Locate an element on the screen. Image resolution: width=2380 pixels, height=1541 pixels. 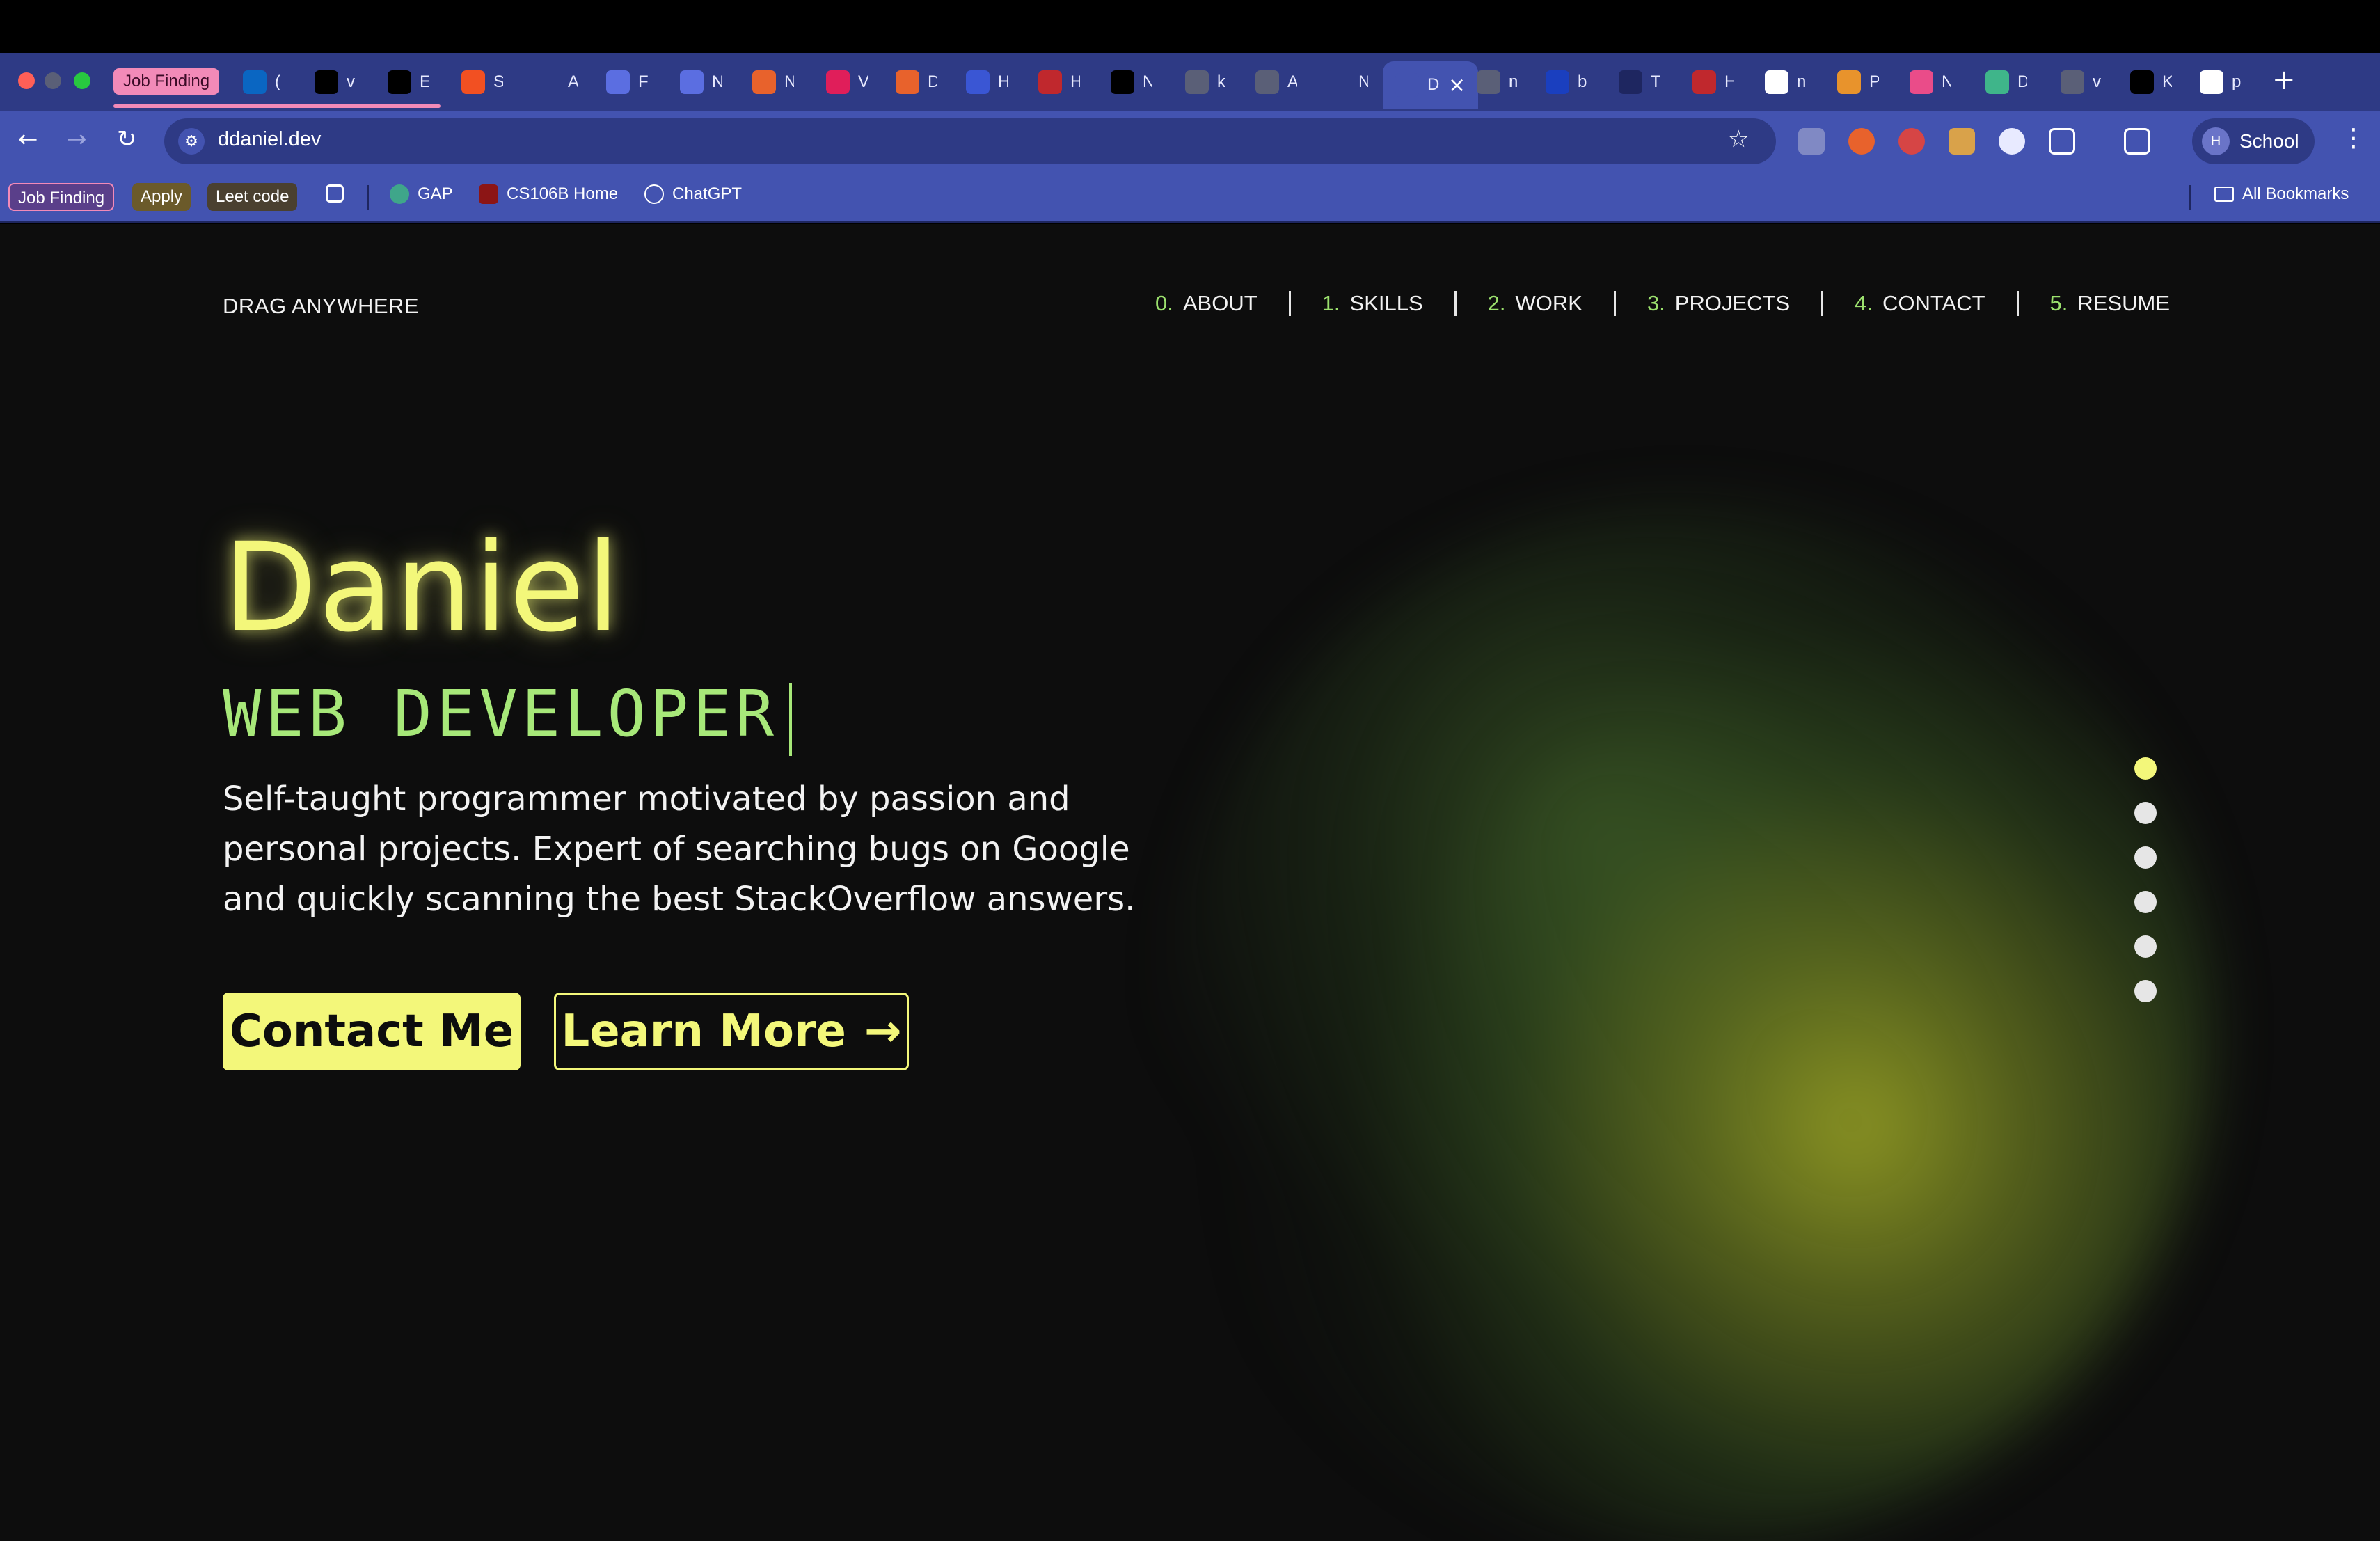
bookmark-chatgpt: ChatGPT is located at coordinates (693, 194).